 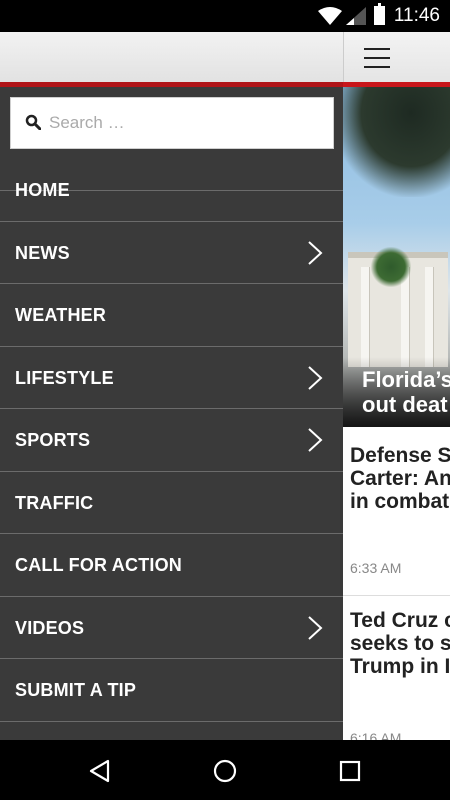 I want to click on search-icon, so click(x=33, y=122).